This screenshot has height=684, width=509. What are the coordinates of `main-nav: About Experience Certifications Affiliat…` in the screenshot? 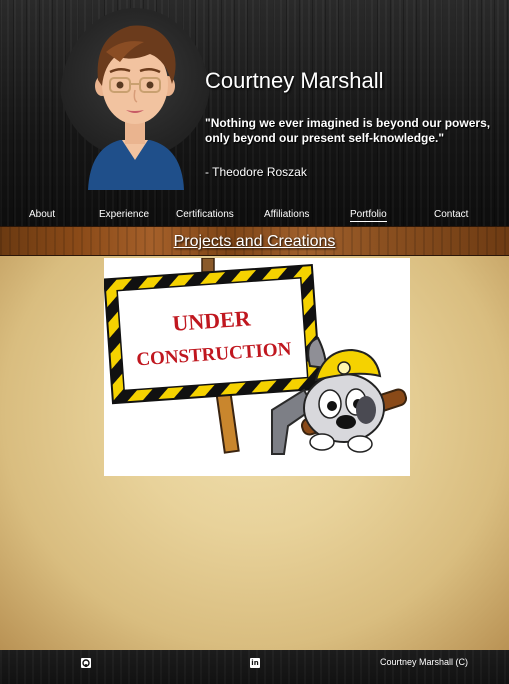 It's located at (254, 215).